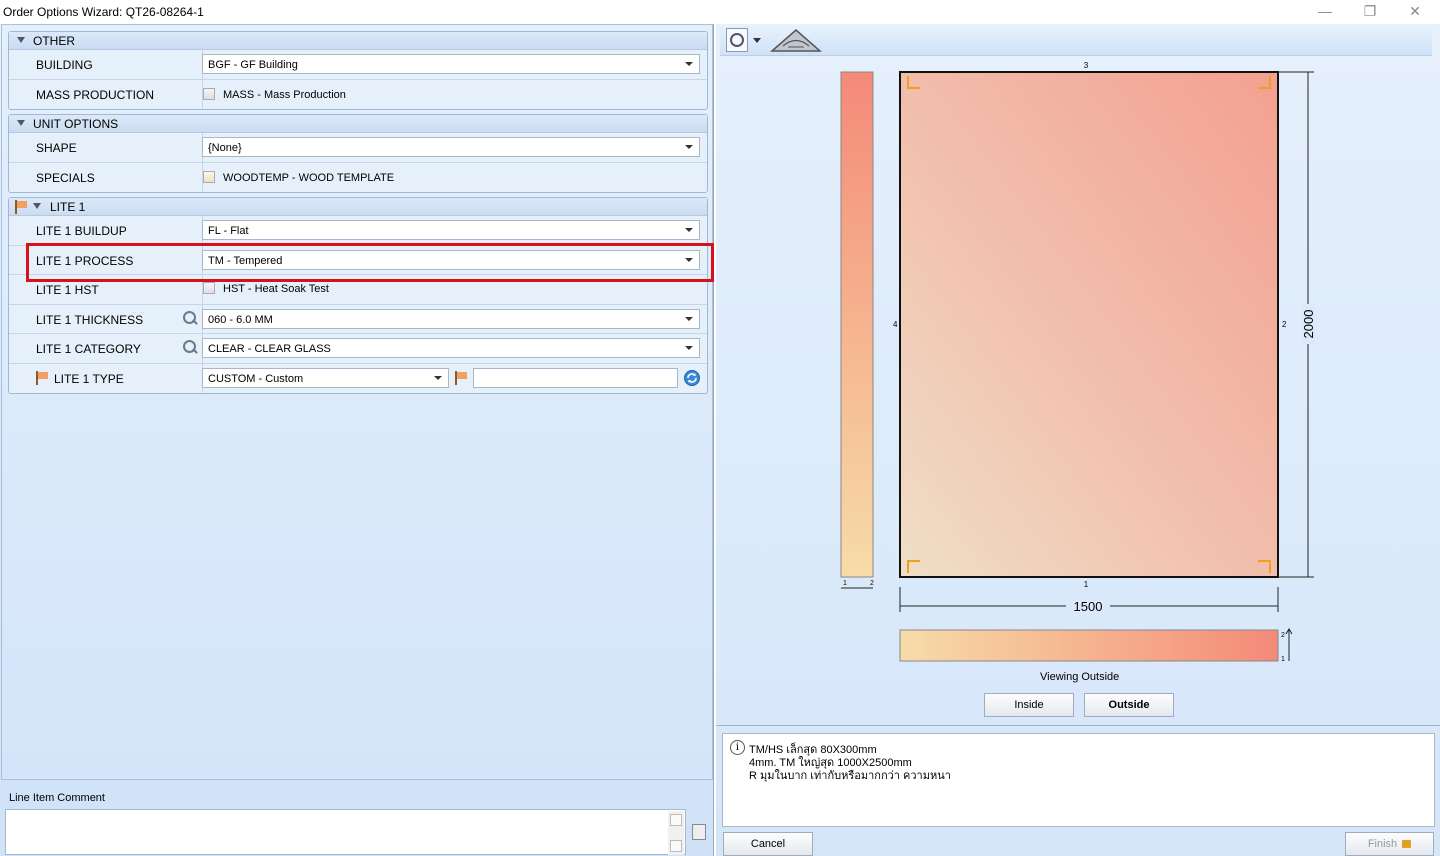 This screenshot has width=1440, height=856. What do you see at coordinates (358, 41) in the screenshot?
I see `section-header-other: OTHER` at bounding box center [358, 41].